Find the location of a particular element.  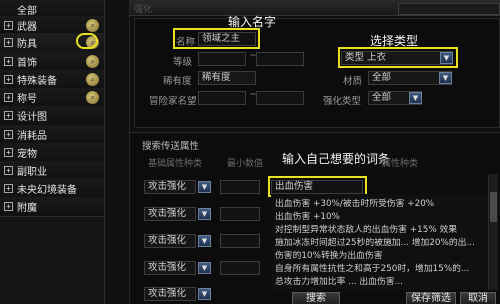

section-title: 搜索传送属性 is located at coordinates (171, 146).